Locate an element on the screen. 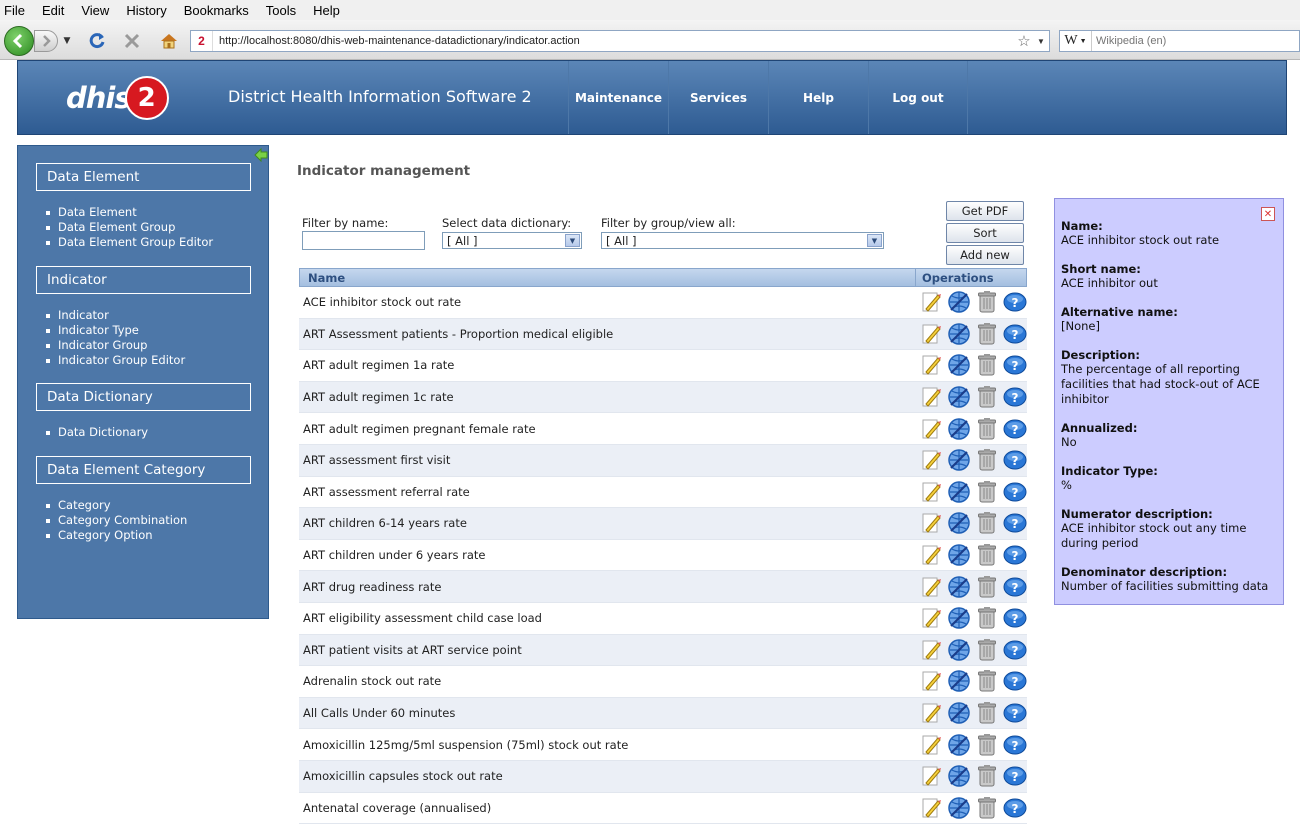 The height and width of the screenshot is (824, 1300). group-select: [ All ] ▼ is located at coordinates (742, 240).